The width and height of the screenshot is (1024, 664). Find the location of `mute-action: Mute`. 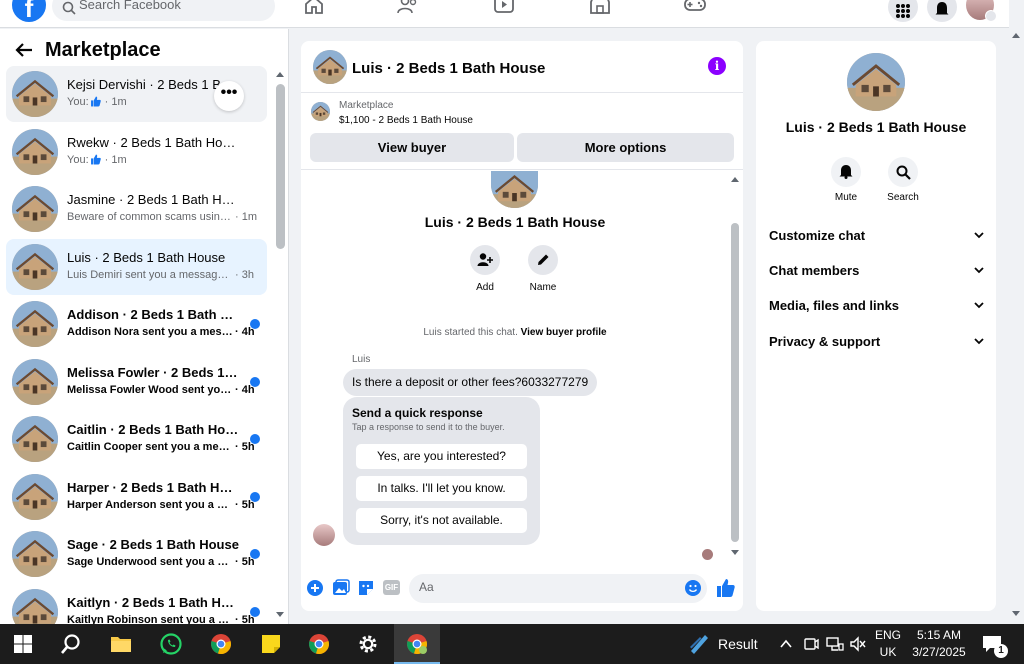

mute-action: Mute is located at coordinates (846, 180).